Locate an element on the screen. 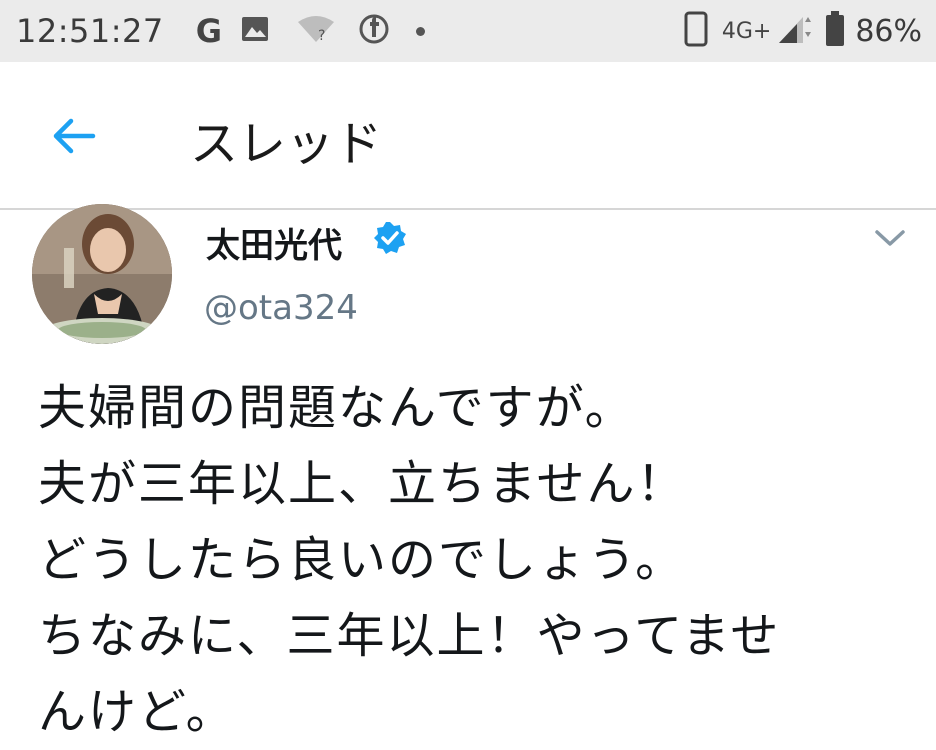  network-type: 4G+ is located at coordinates (746, 31).